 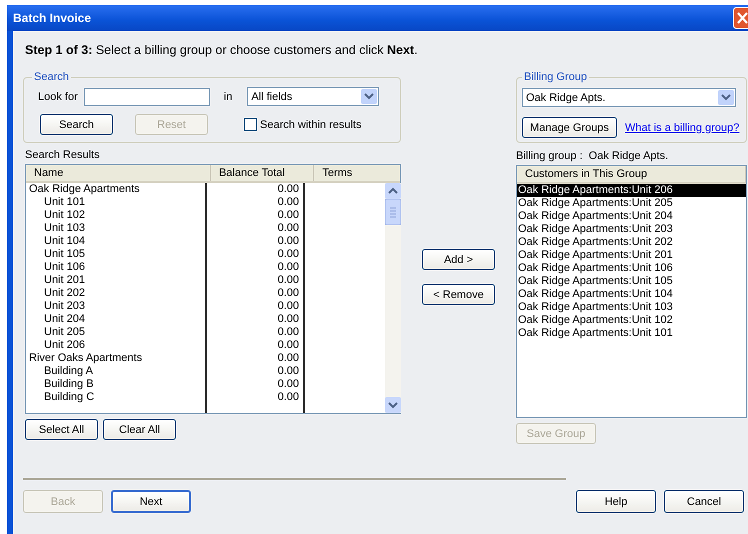 What do you see at coordinates (115, 254) in the screenshot?
I see `table-cell: Unit 105` at bounding box center [115, 254].